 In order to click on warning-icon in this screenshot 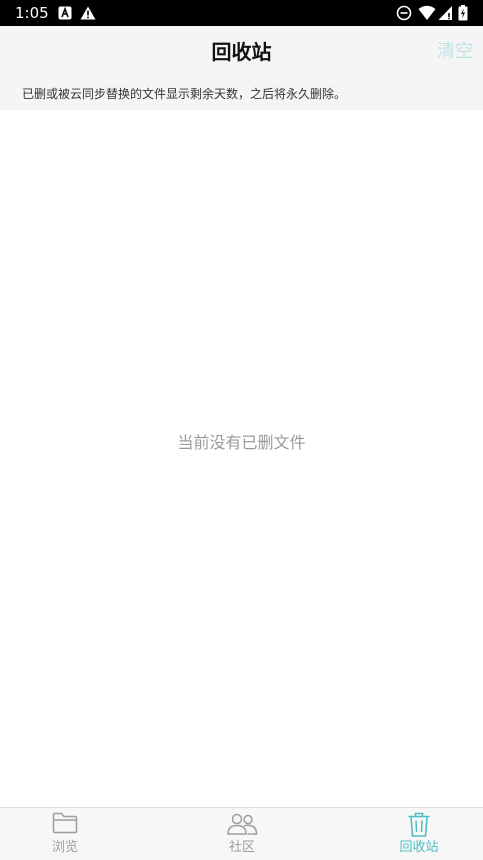, I will do `click(88, 12)`.